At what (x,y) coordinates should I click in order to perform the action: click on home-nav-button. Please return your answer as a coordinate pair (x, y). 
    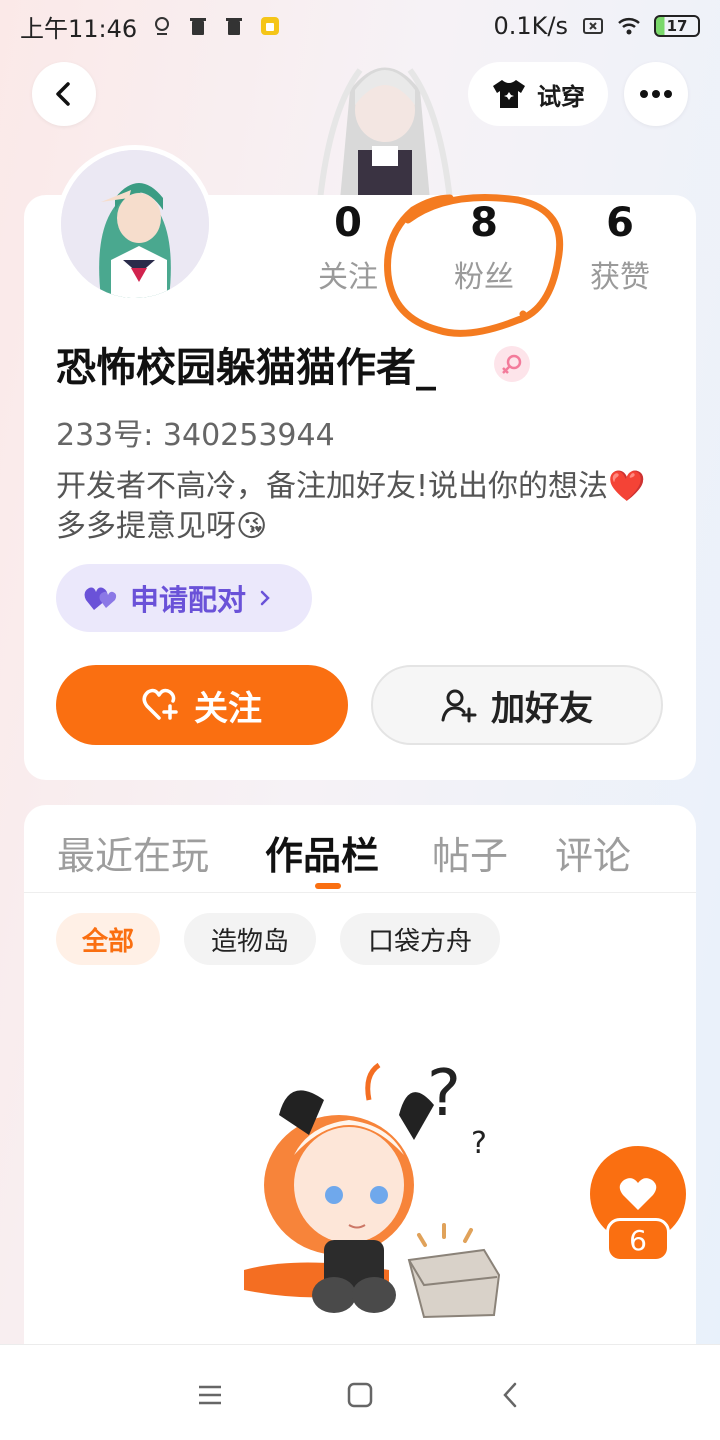
    Looking at the image, I should click on (360, 1395).